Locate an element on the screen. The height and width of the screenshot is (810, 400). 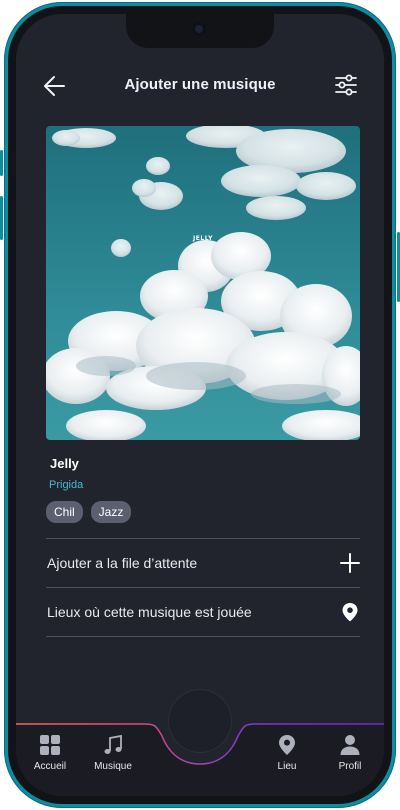
nav-home-label: Accueil is located at coordinates (50, 766).